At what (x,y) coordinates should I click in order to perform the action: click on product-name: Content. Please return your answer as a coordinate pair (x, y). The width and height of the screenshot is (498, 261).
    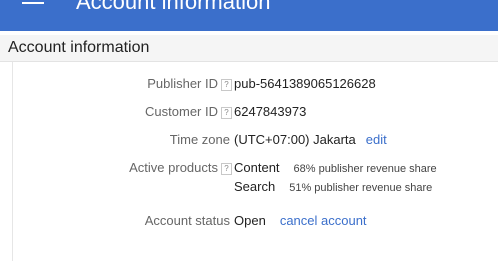
    Looking at the image, I should click on (257, 167).